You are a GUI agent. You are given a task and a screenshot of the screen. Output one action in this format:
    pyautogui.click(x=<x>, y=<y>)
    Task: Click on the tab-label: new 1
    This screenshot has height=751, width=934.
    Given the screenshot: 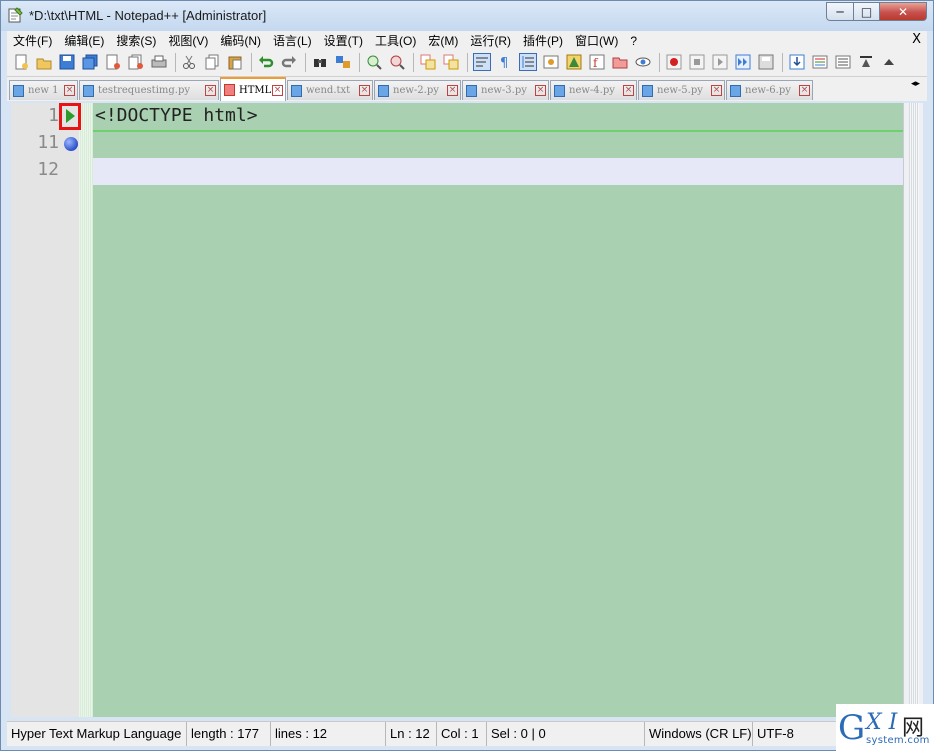 What is the action you would take?
    pyautogui.click(x=43, y=90)
    